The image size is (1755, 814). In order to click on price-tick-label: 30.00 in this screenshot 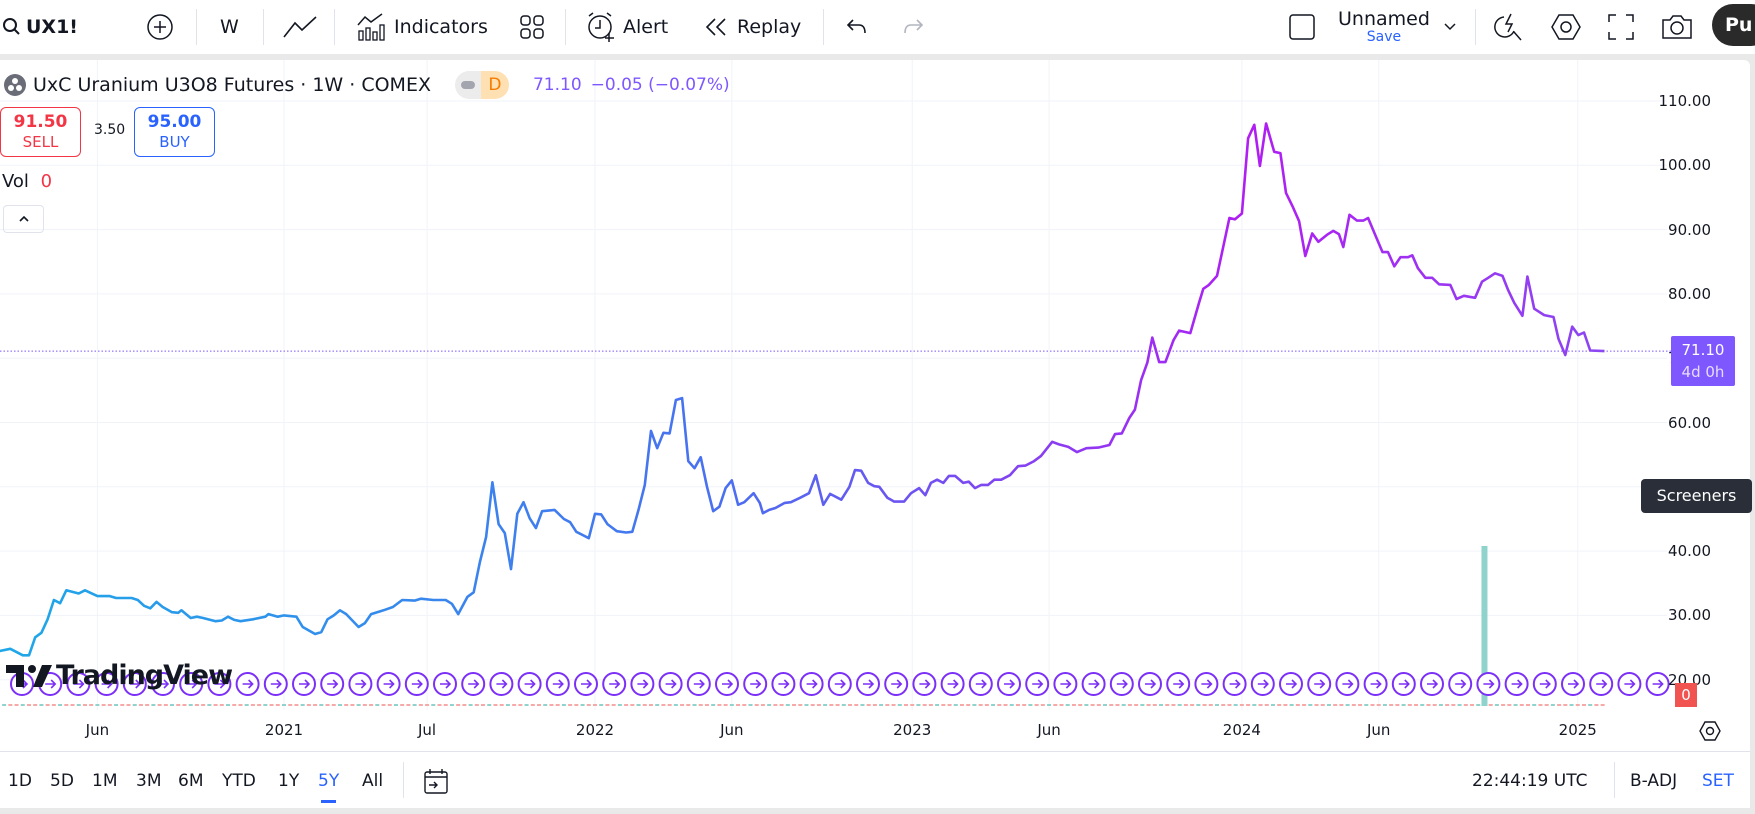, I will do `click(1689, 615)`.